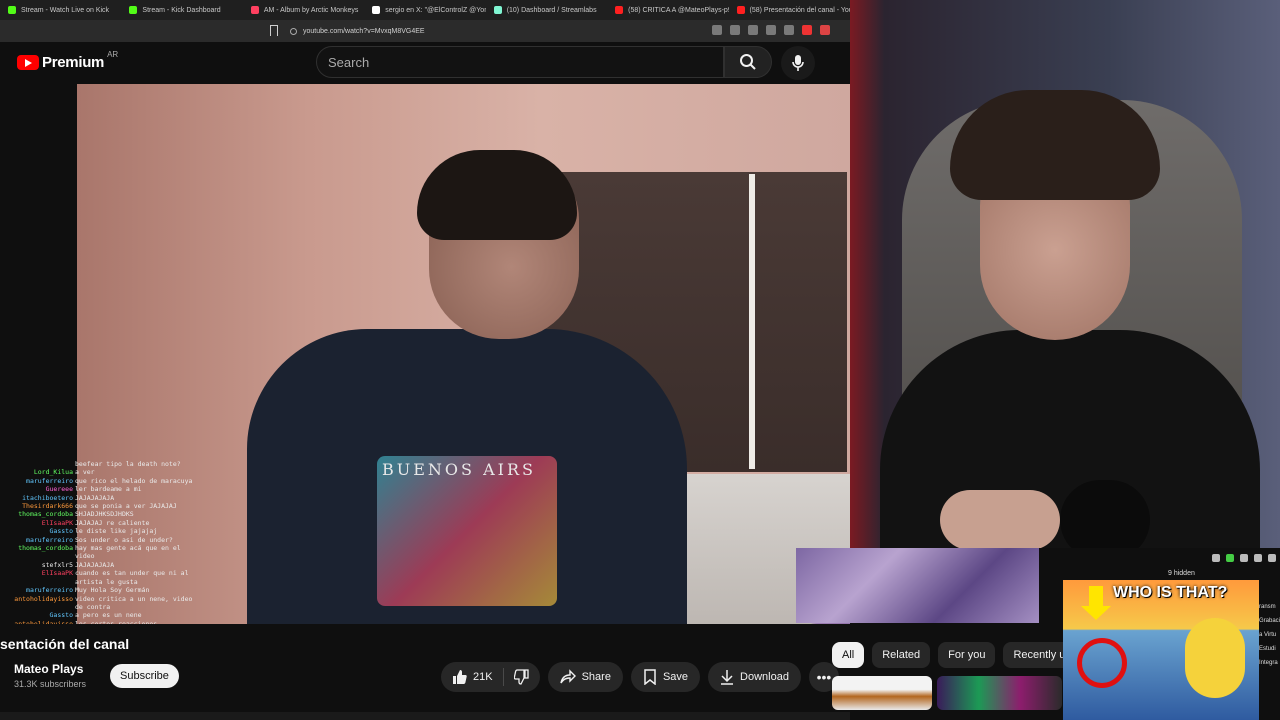  Describe the element at coordinates (128, 464) in the screenshot. I see `chat-text: beefear tipo la death note?` at that location.